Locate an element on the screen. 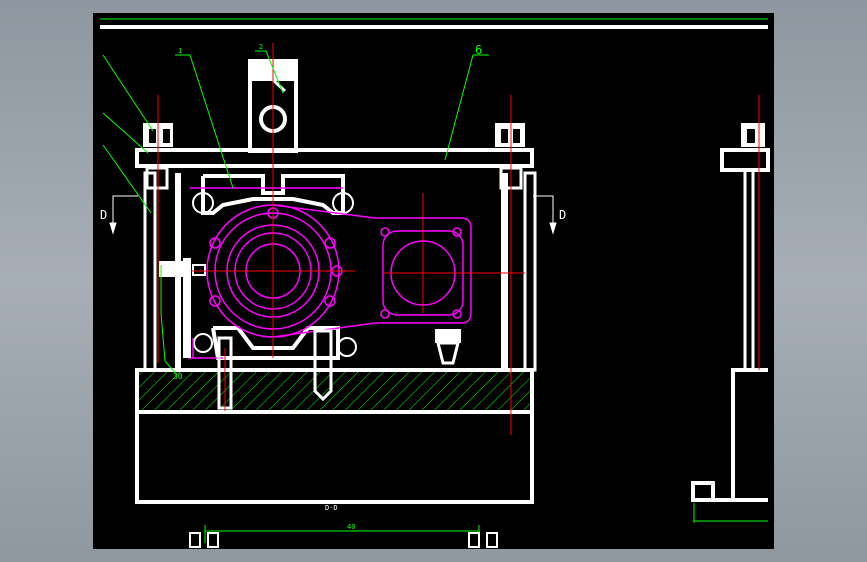  left-rod: 30 is located at coordinates (182, 319).